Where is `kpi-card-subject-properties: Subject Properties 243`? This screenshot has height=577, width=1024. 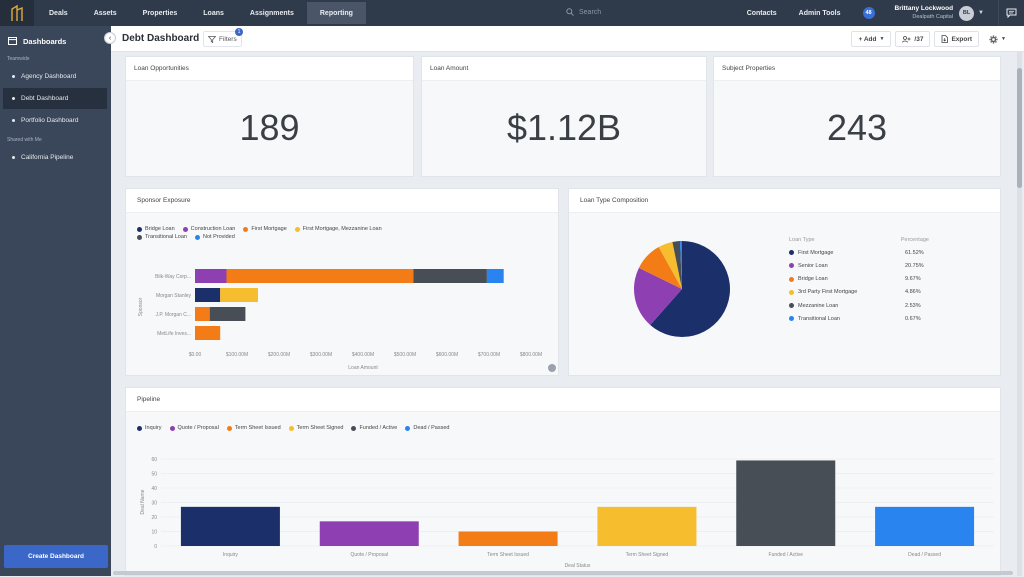 kpi-card-subject-properties: Subject Properties 243 is located at coordinates (857, 116).